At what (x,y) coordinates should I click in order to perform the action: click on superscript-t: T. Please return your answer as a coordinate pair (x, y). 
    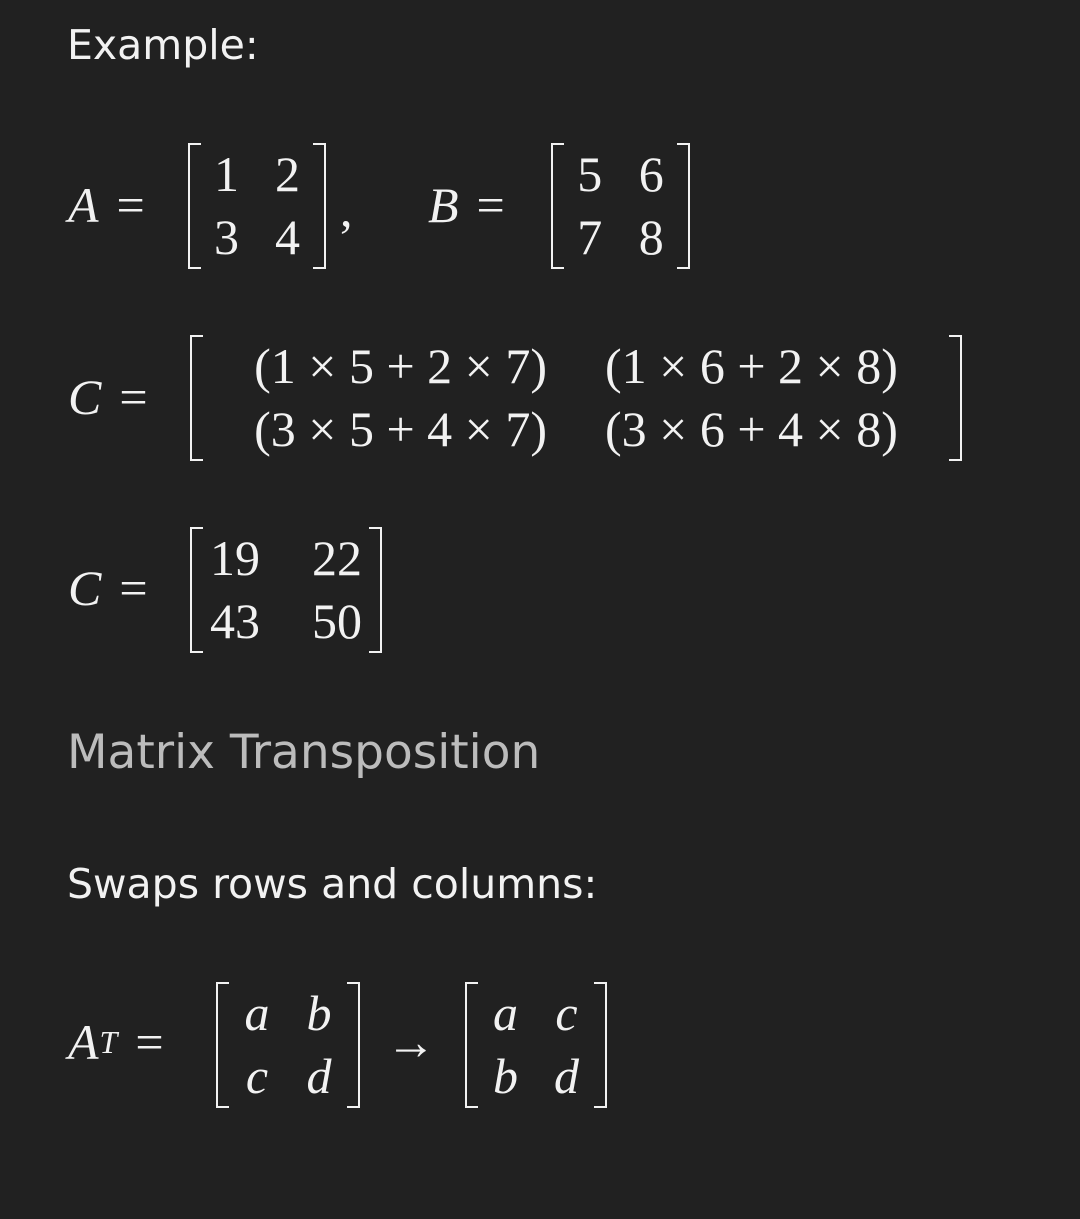
    Looking at the image, I should click on (108, 1041).